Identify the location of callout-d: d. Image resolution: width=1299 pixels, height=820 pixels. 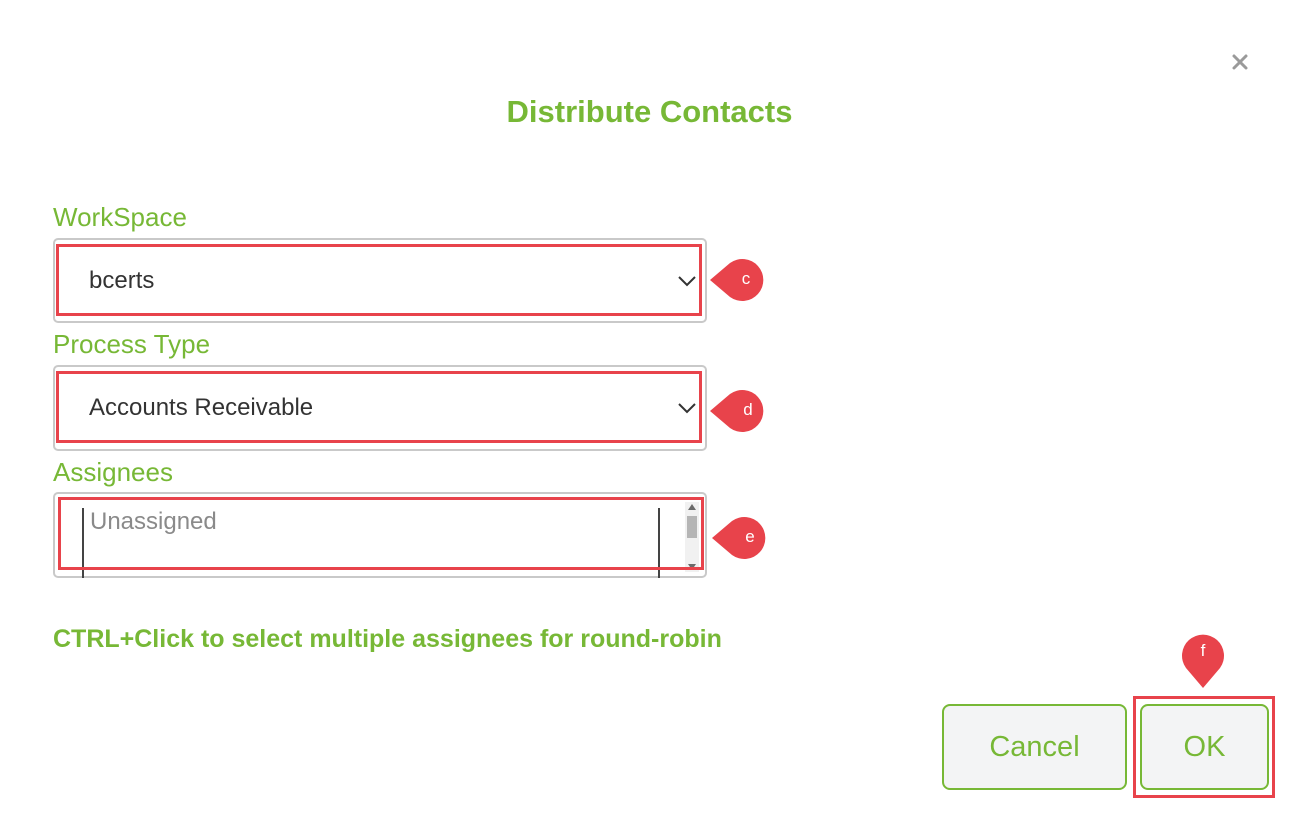
(741, 411).